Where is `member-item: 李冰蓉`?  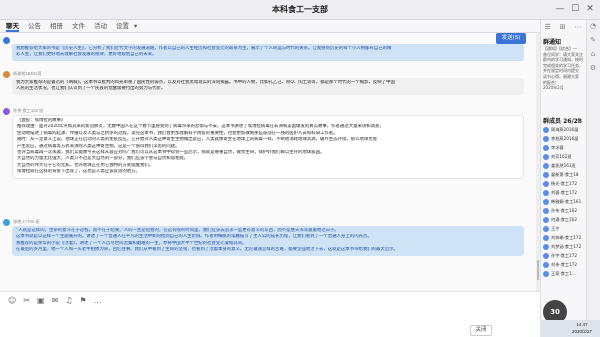
member-item: 李冰蓉 is located at coordinates (565, 147).